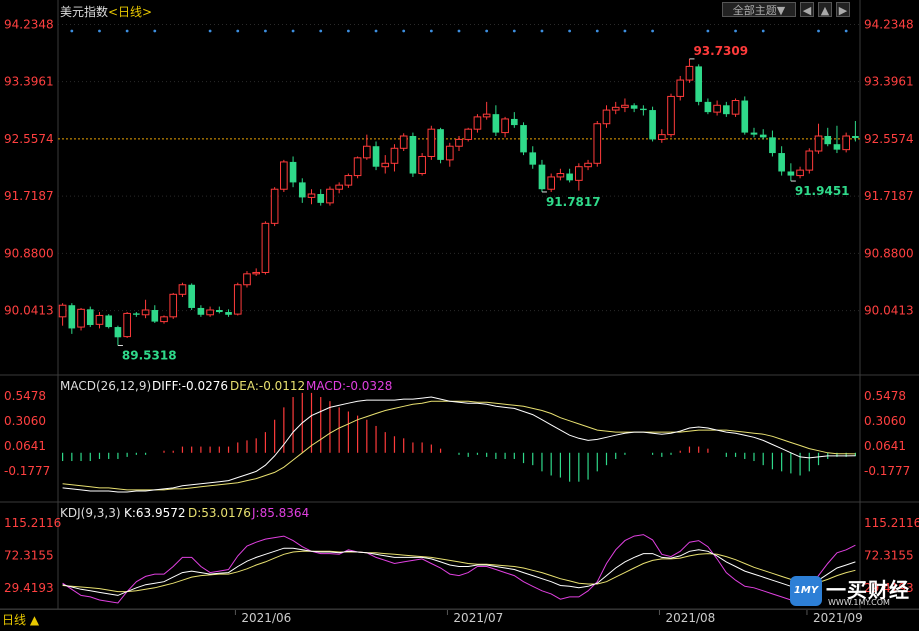 The height and width of the screenshot is (631, 919). Describe the element at coordinates (822, 191) in the screenshot. I see `low-annotation: 91.9451` at that location.